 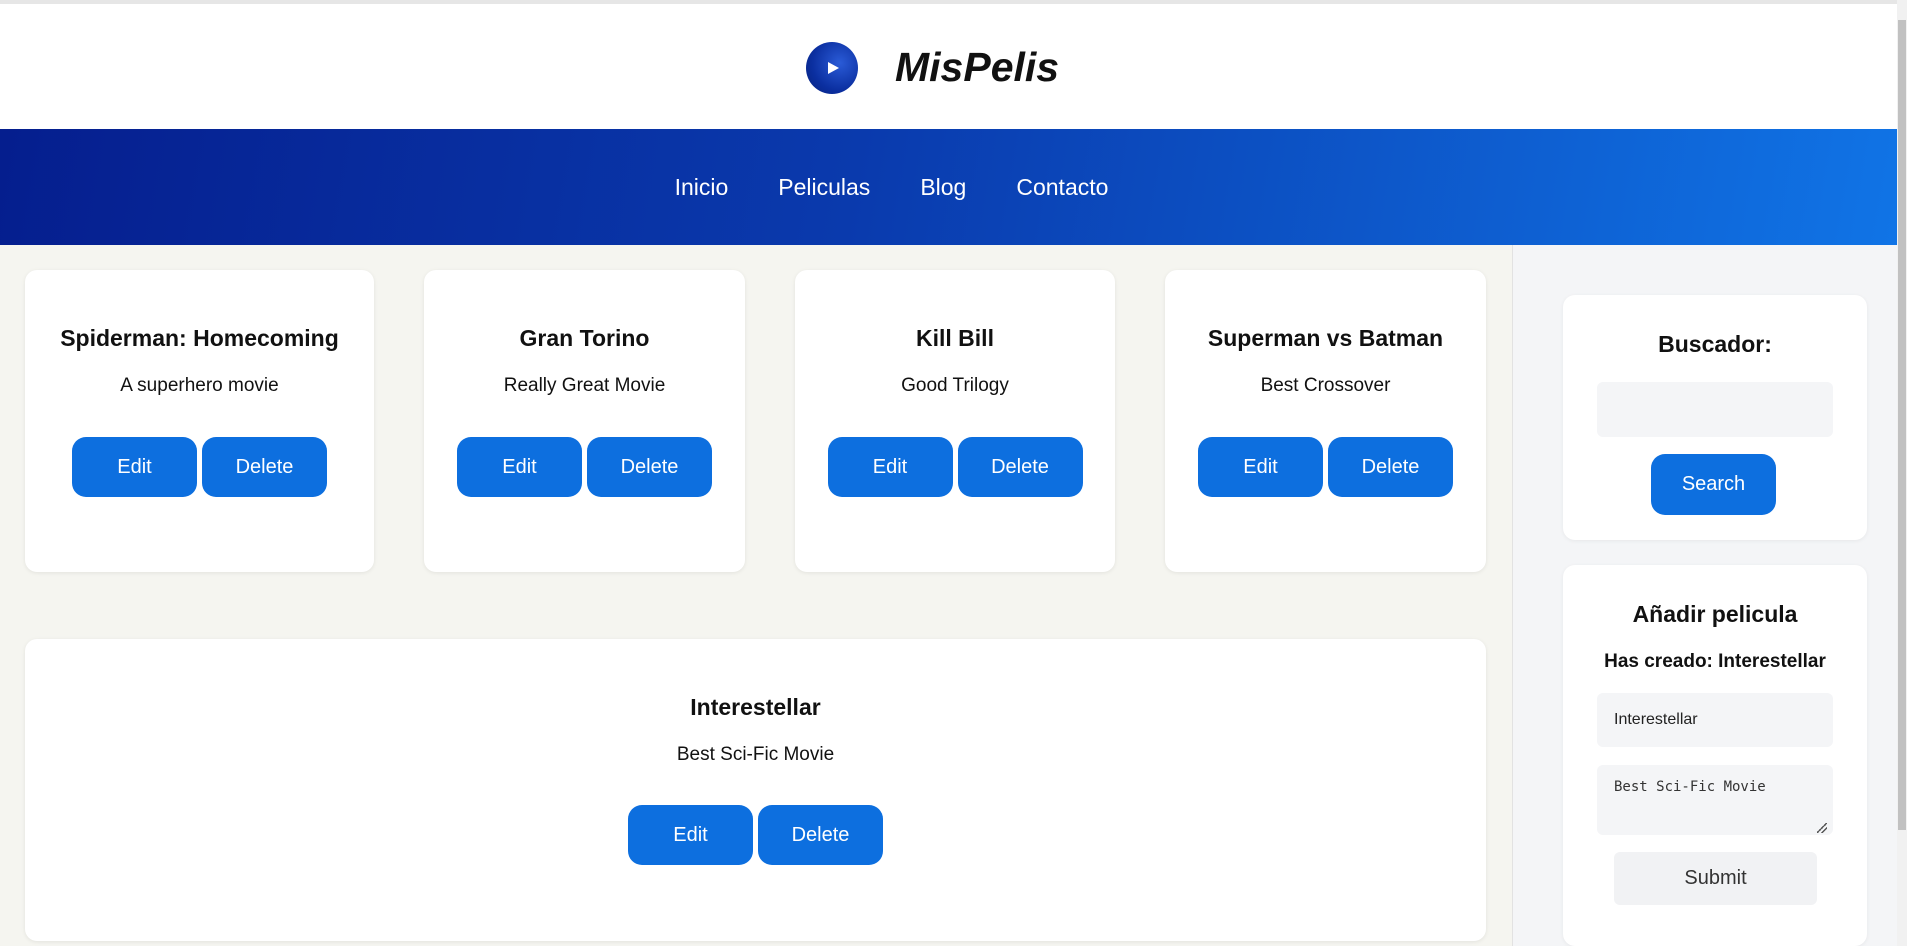 I want to click on created-message: Has creado: Interestellar, so click(x=1715, y=661).